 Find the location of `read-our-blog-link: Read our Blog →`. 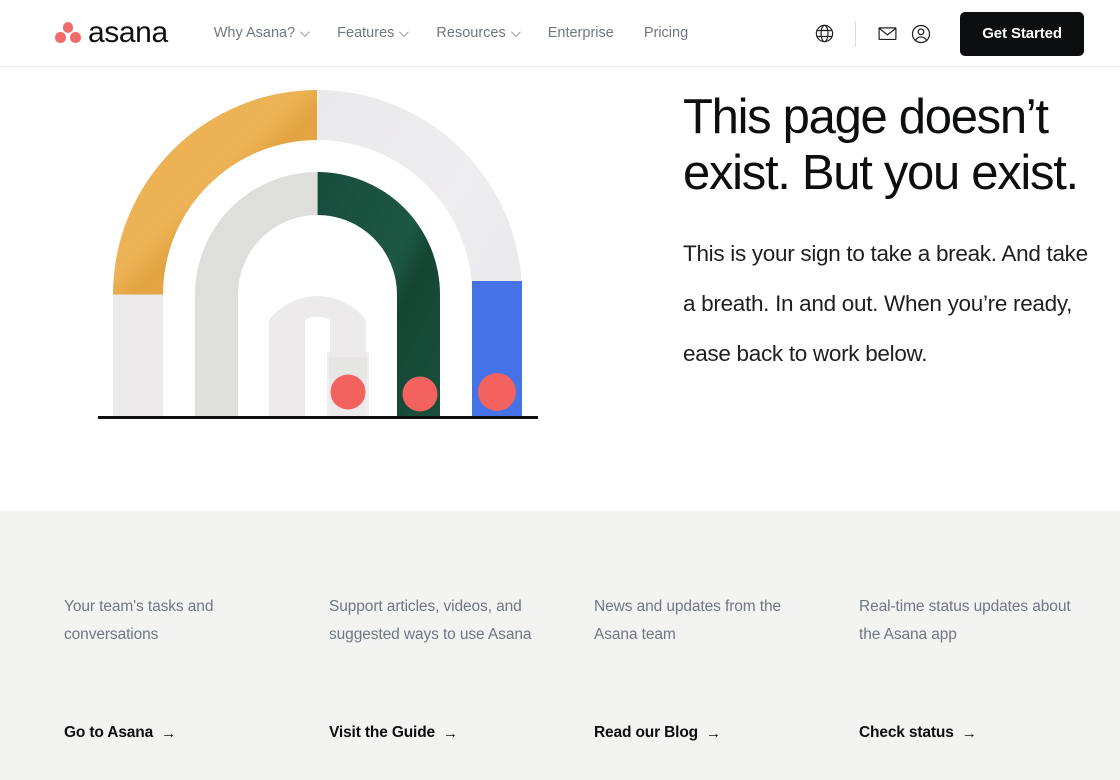

read-our-blog-link: Read our Blog → is located at coordinates (657, 733).